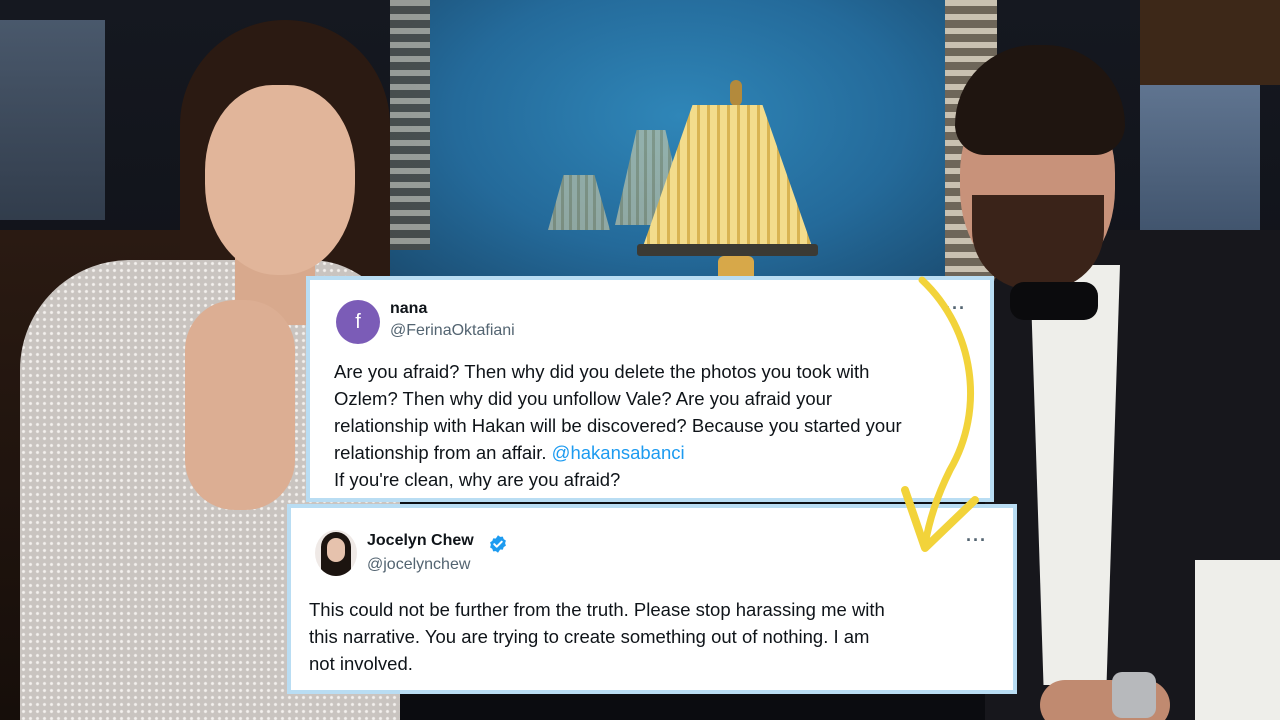 This screenshot has height=720, width=1280. I want to click on lamp-finial, so click(736, 93).